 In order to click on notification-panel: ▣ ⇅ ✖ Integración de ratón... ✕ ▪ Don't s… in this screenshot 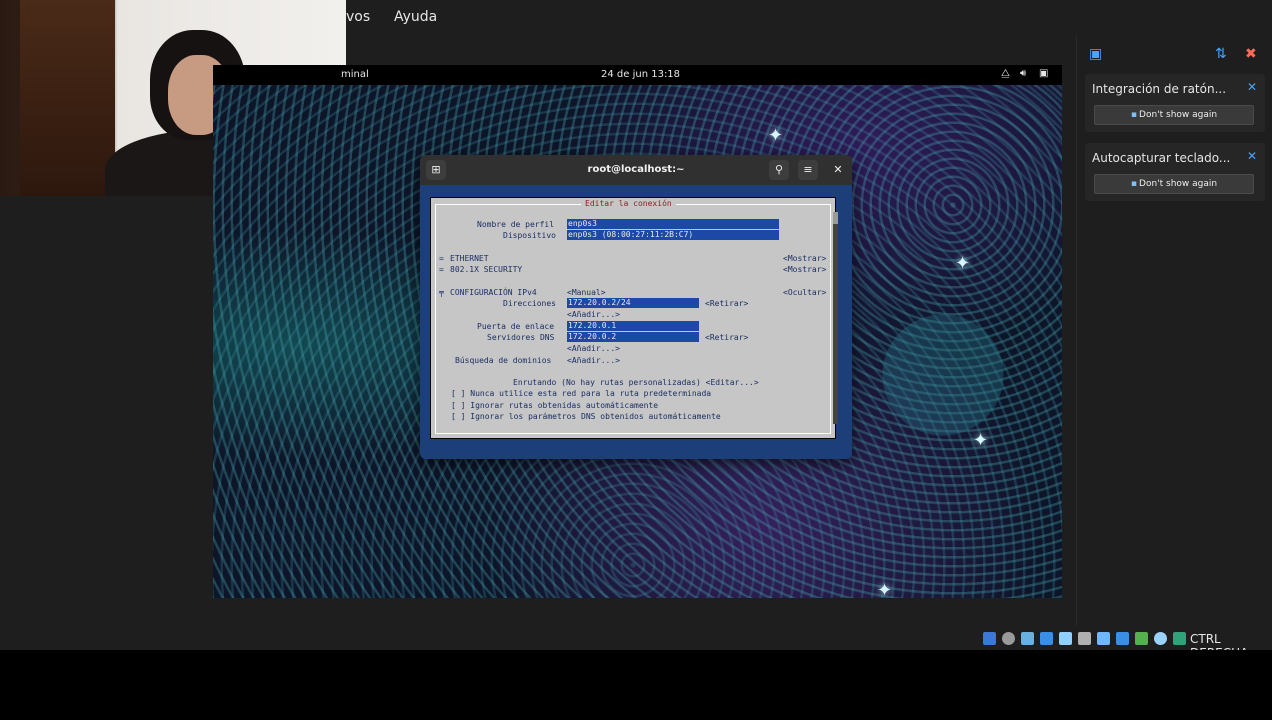, I will do `click(1174, 331)`.